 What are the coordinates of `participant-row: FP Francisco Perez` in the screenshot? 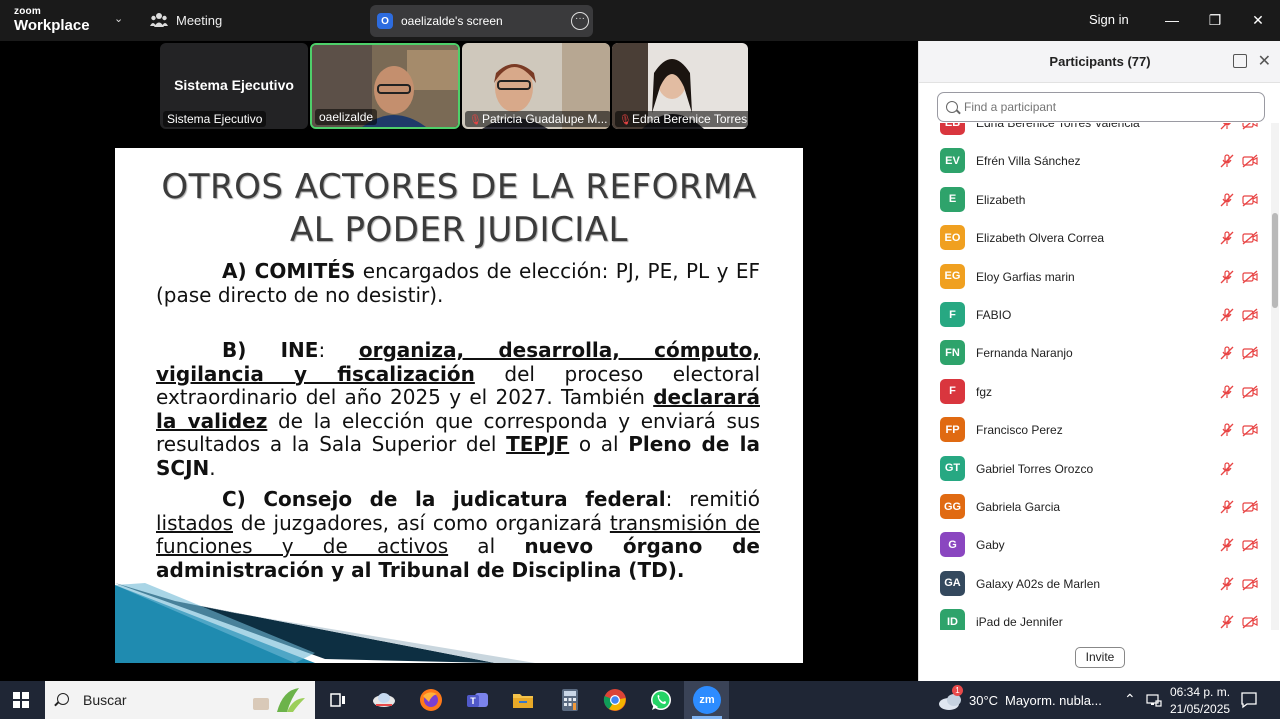 It's located at (1095, 430).